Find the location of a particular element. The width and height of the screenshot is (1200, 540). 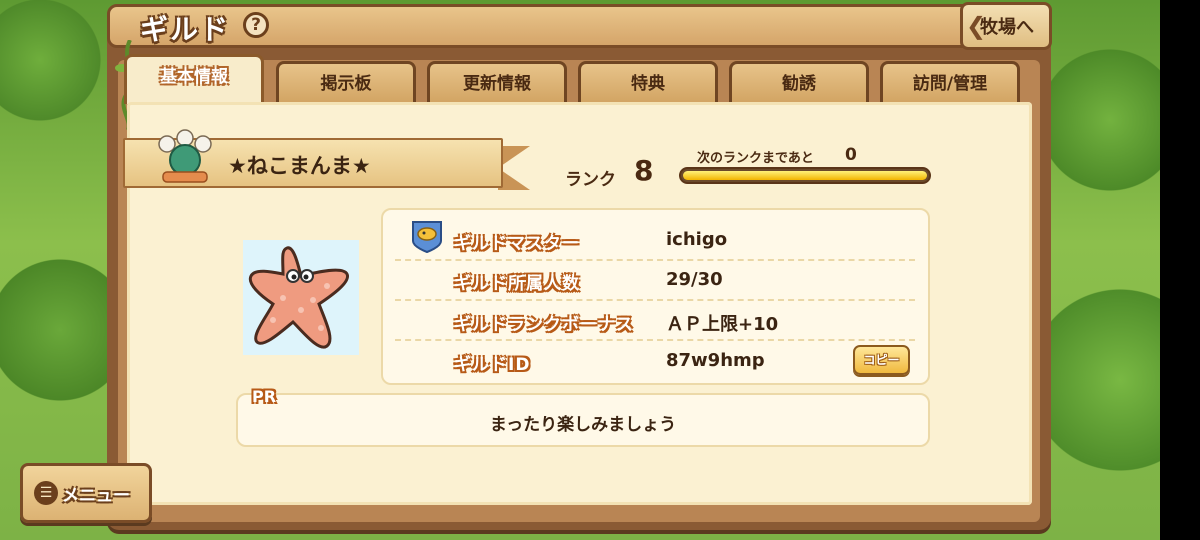

info-value-guild-id: 87w9hmp is located at coordinates (715, 360).